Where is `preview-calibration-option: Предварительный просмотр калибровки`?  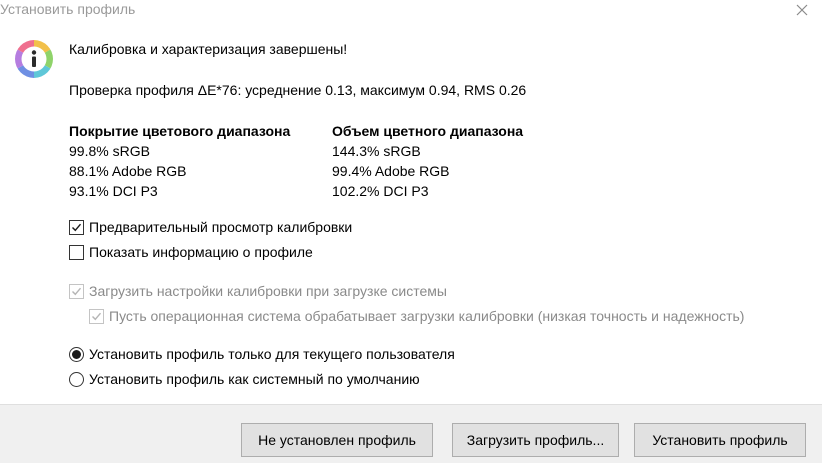 preview-calibration-option: Предварительный просмотр калибровки is located at coordinates (210, 227).